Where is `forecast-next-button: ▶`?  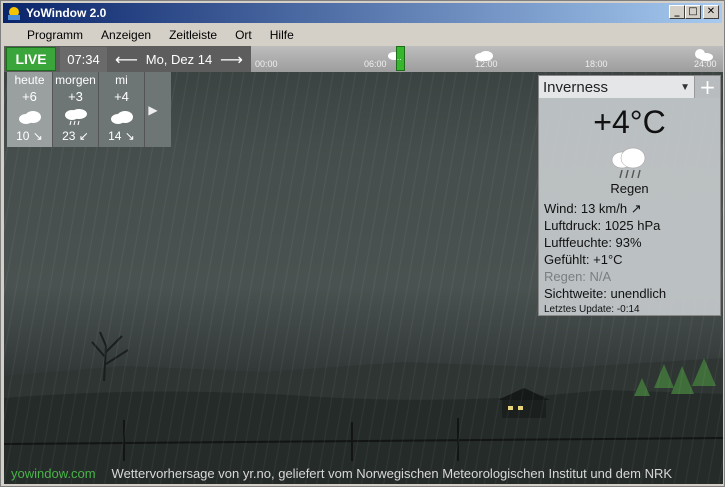 forecast-next-button: ▶ is located at coordinates (153, 109).